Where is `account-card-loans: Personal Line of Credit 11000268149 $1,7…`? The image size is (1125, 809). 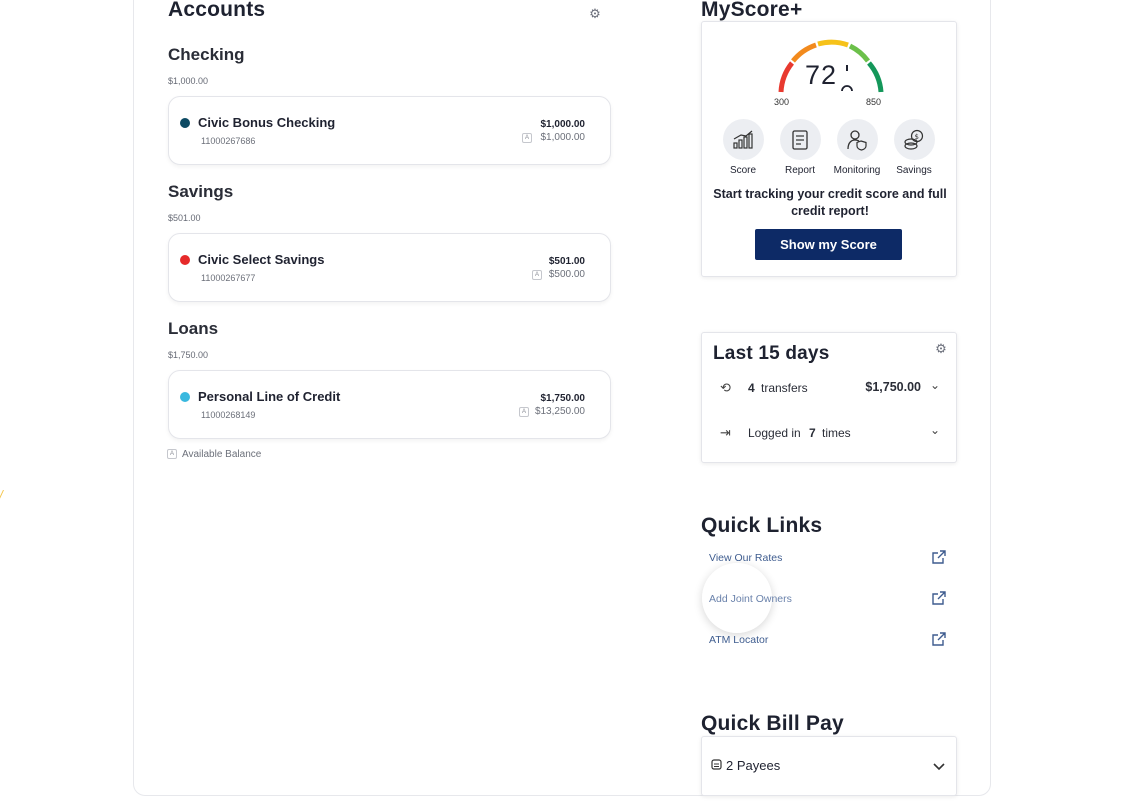 account-card-loans: Personal Line of Credit 11000268149 $1,7… is located at coordinates (389, 404).